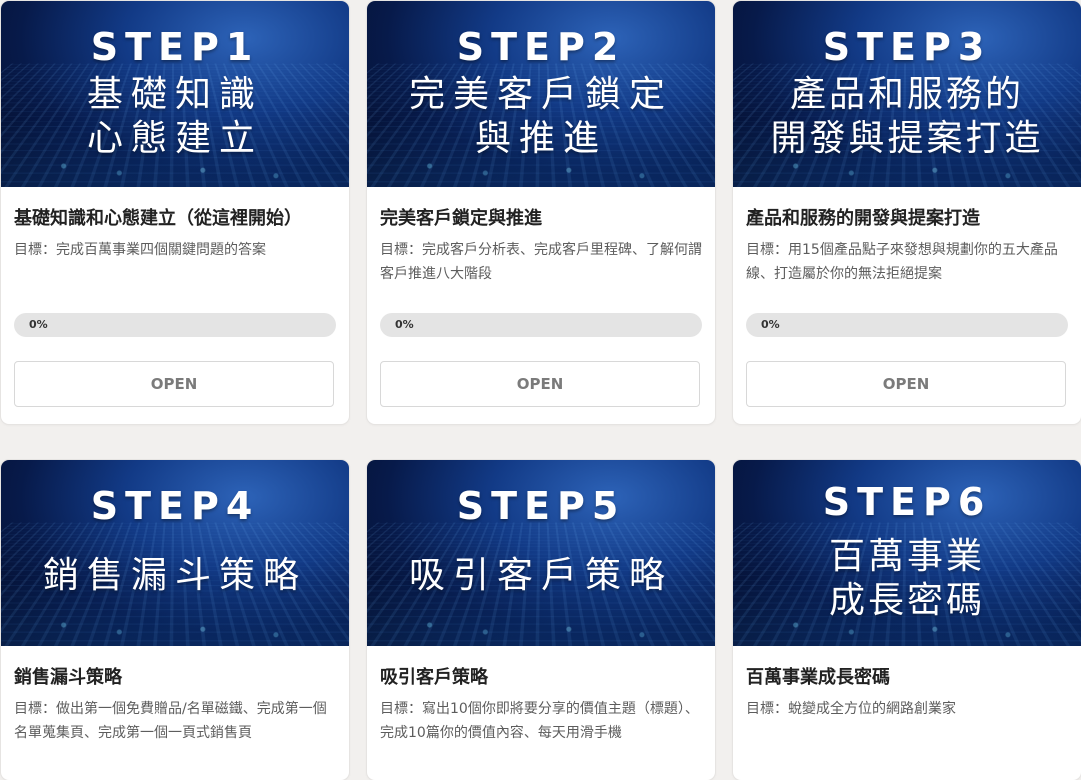  I want to click on thumbnail-step-label: STEP4, so click(175, 506).